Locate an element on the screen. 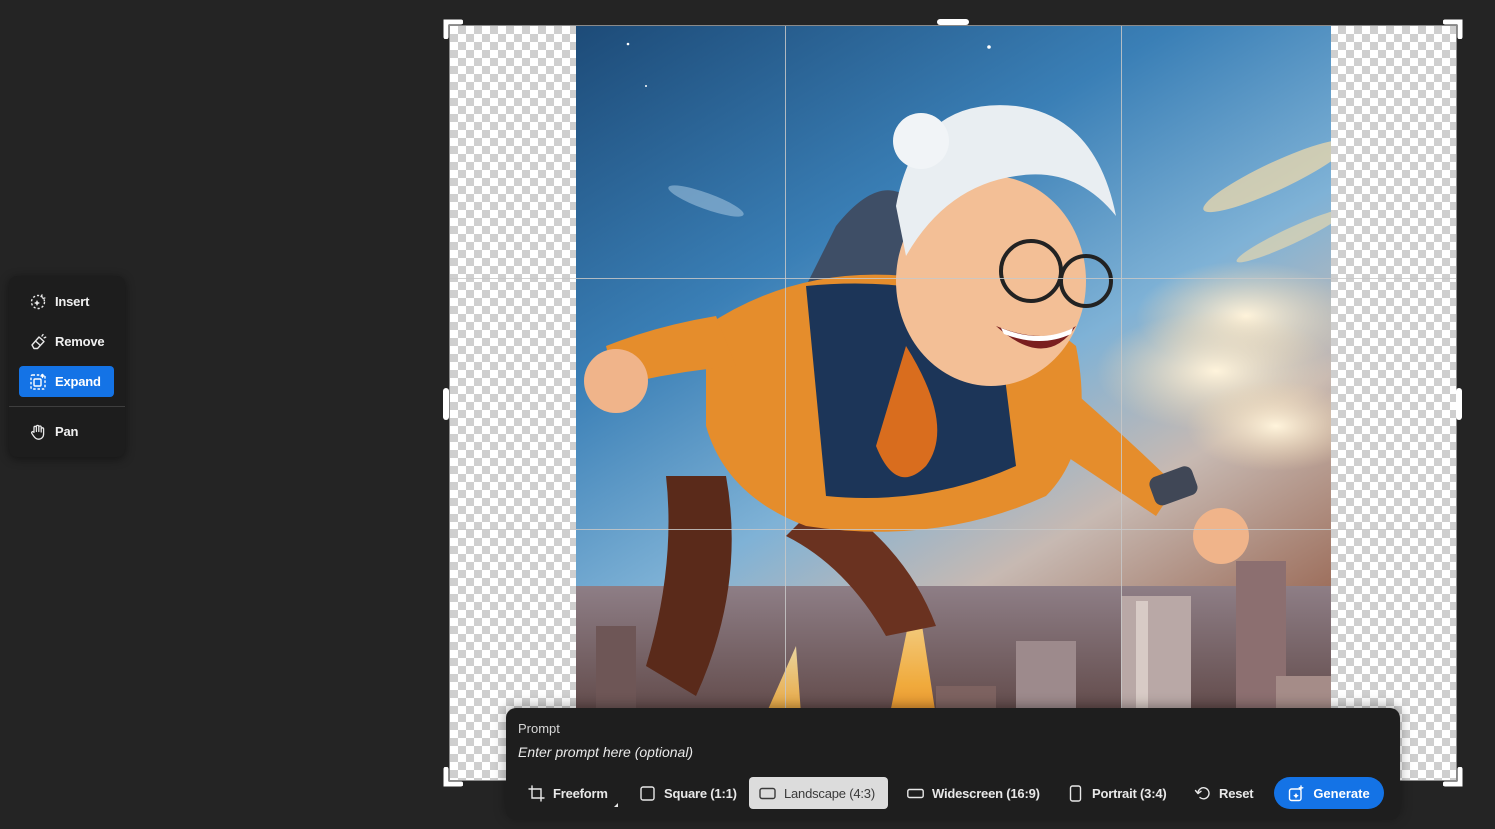 The width and height of the screenshot is (1495, 829). landscape-ratio-label: Landscape (4:3) is located at coordinates (829, 793).